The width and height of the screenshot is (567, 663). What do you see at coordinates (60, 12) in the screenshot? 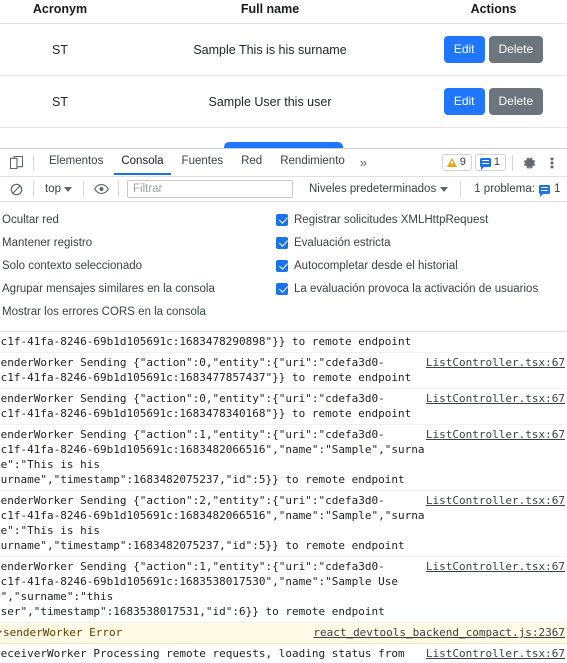
I see `column-header-acronym: Acronym` at bounding box center [60, 12].